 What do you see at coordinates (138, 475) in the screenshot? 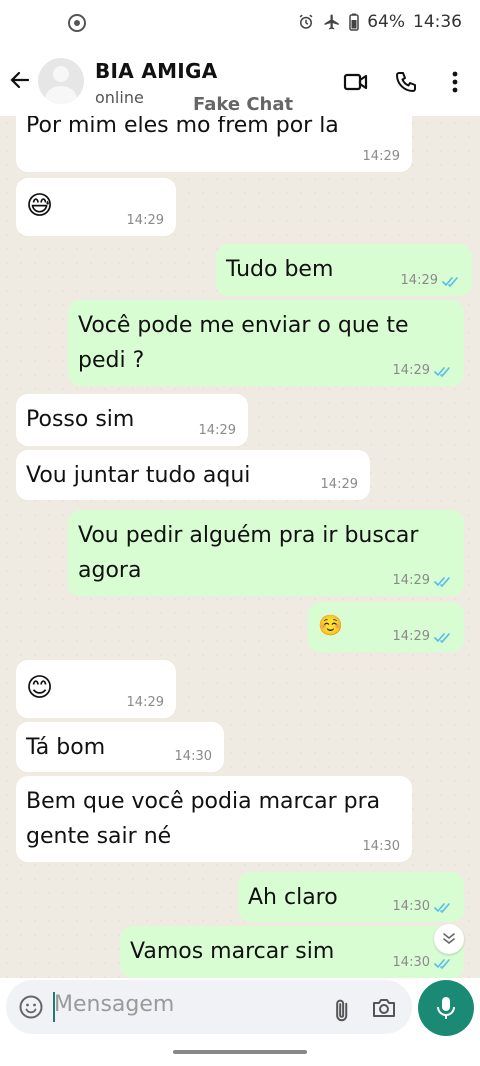
I see `message-text: Vou juntar tudo aqui` at bounding box center [138, 475].